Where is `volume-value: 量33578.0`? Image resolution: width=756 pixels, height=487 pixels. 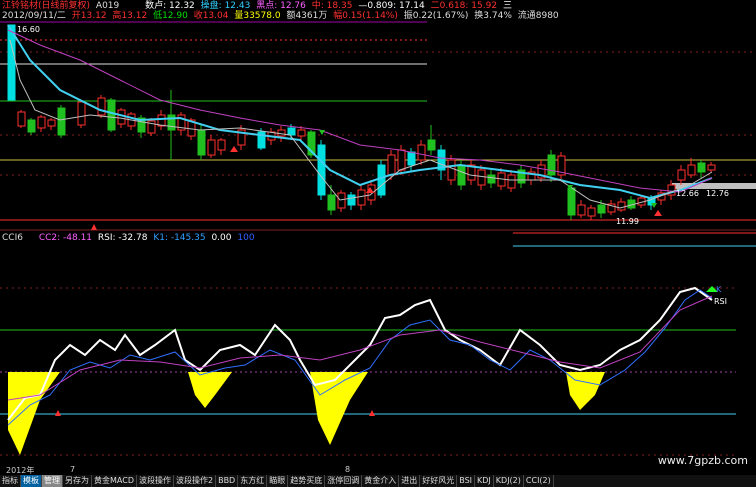
volume-value: 量33578.0 is located at coordinates (257, 16).